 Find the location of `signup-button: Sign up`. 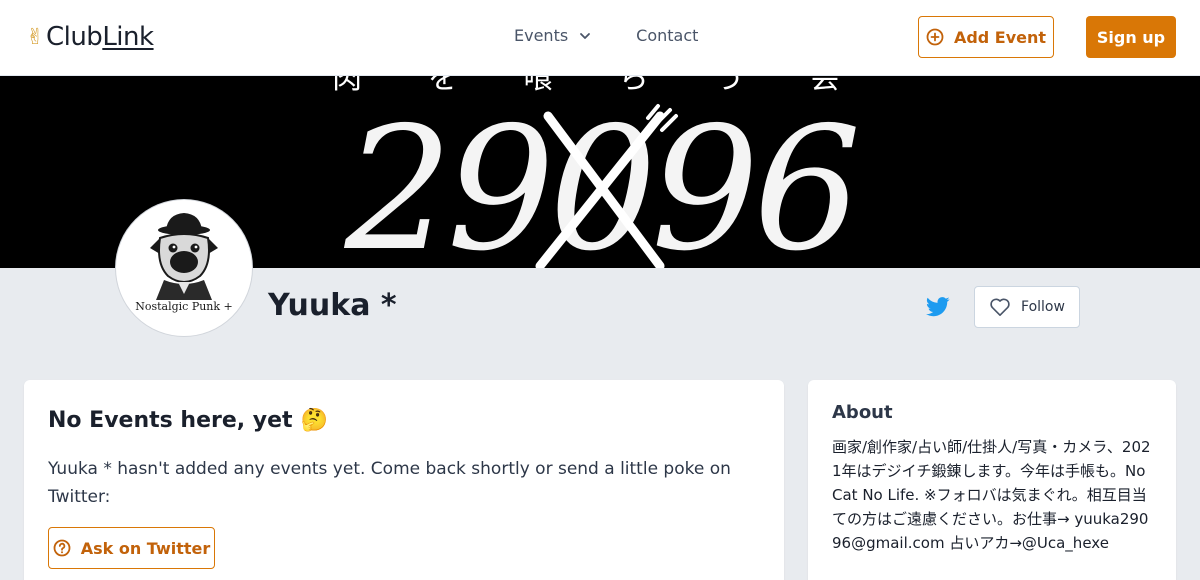

signup-button: Sign up is located at coordinates (1131, 37).